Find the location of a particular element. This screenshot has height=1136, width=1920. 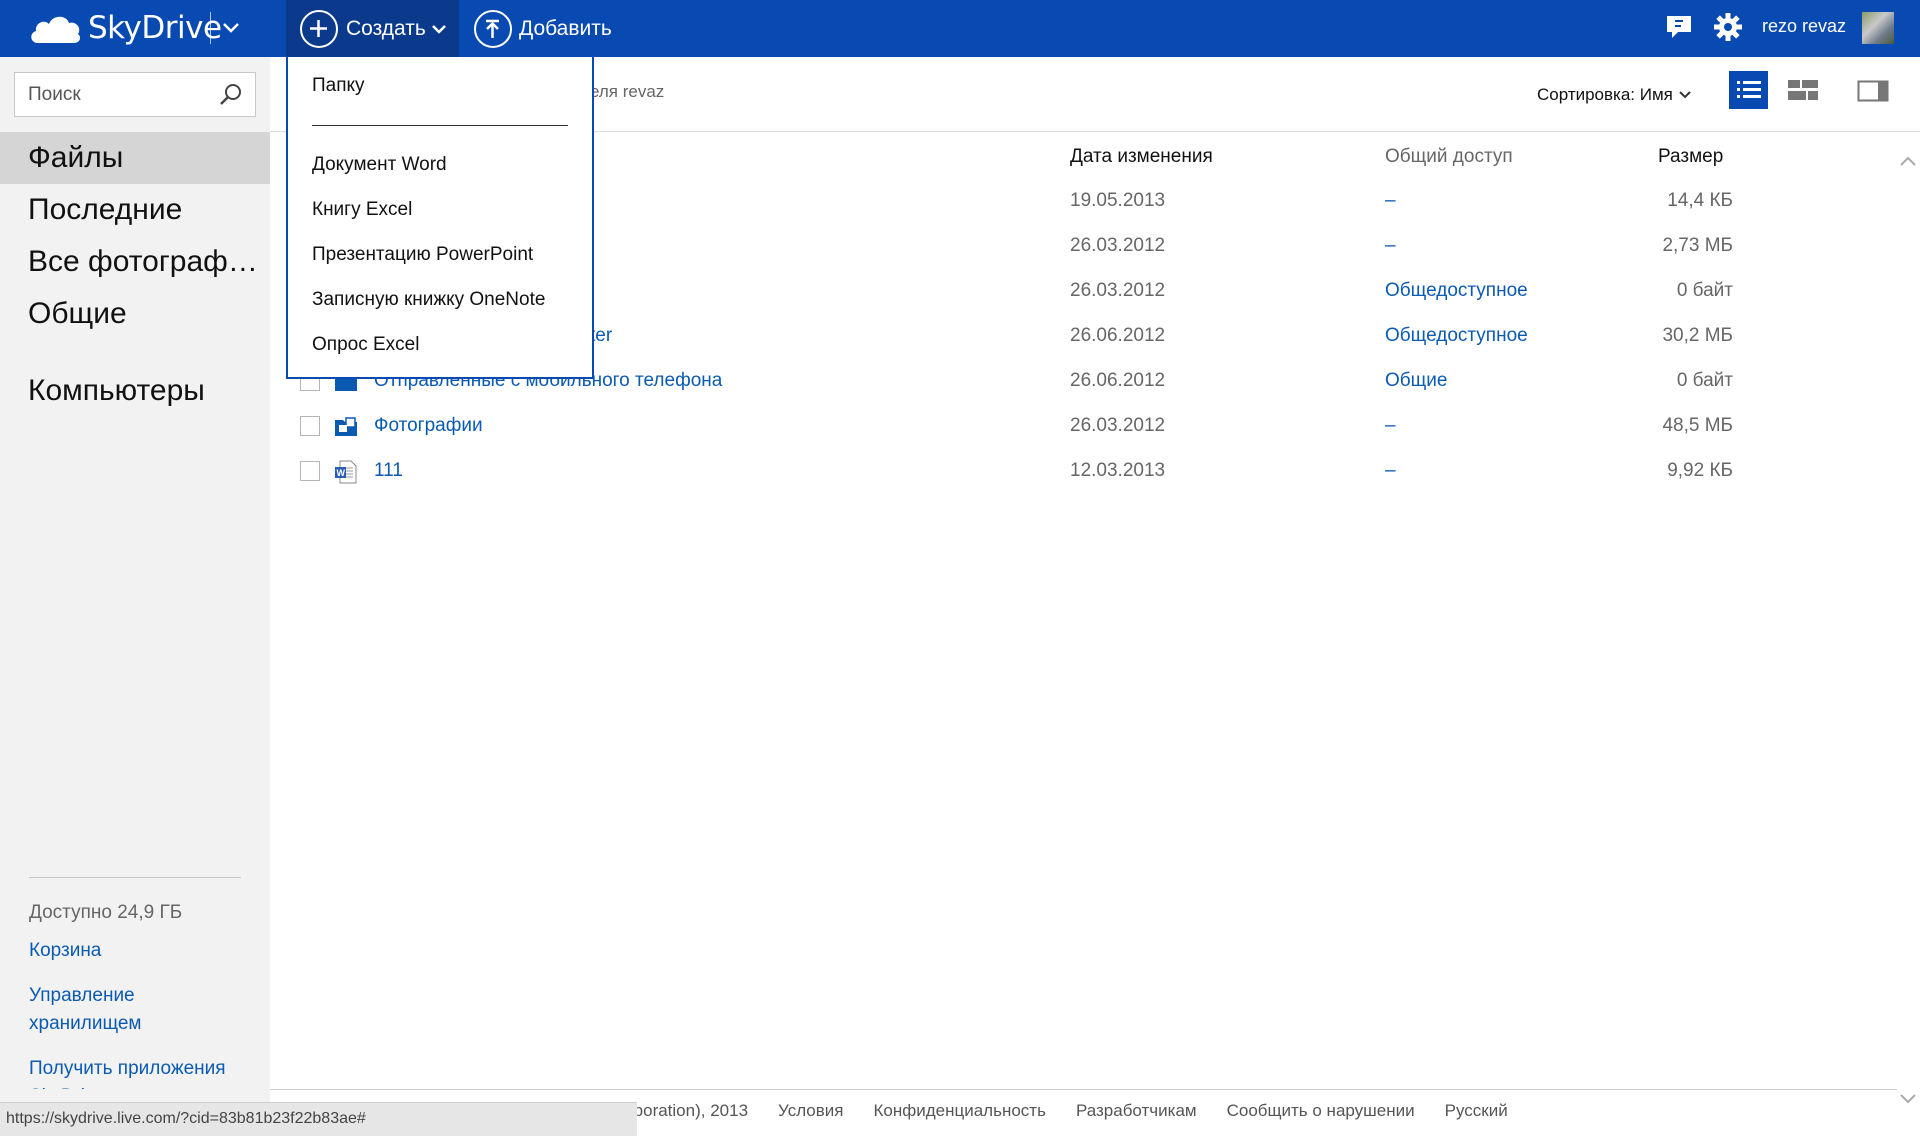

file-name: 111 is located at coordinates (388, 471).